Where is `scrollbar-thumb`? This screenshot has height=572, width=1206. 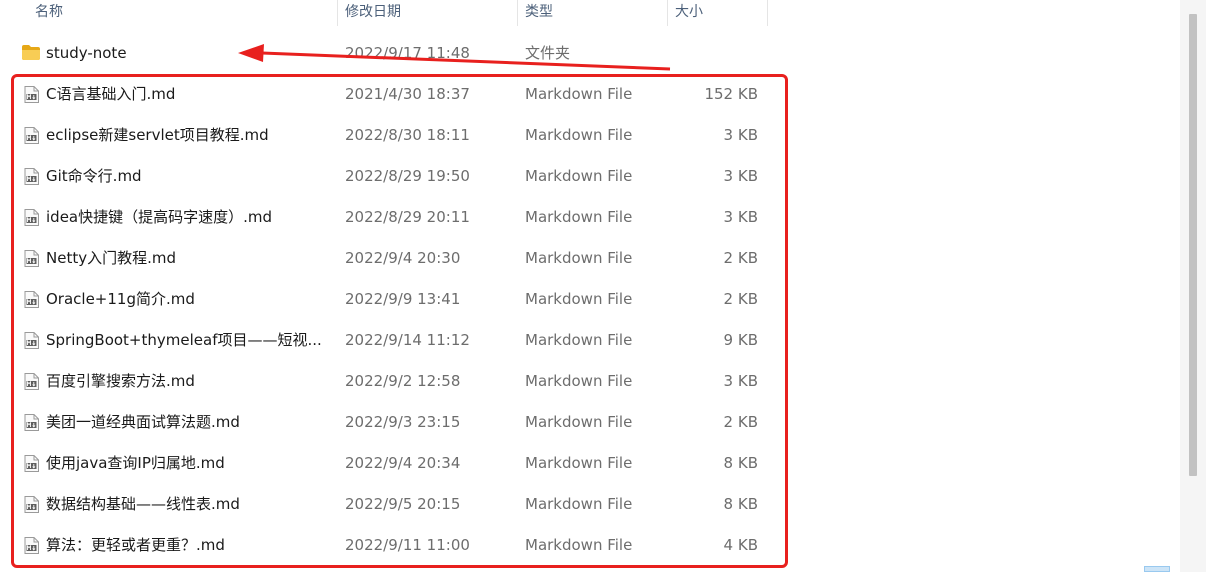
scrollbar-thumb is located at coordinates (1193, 245).